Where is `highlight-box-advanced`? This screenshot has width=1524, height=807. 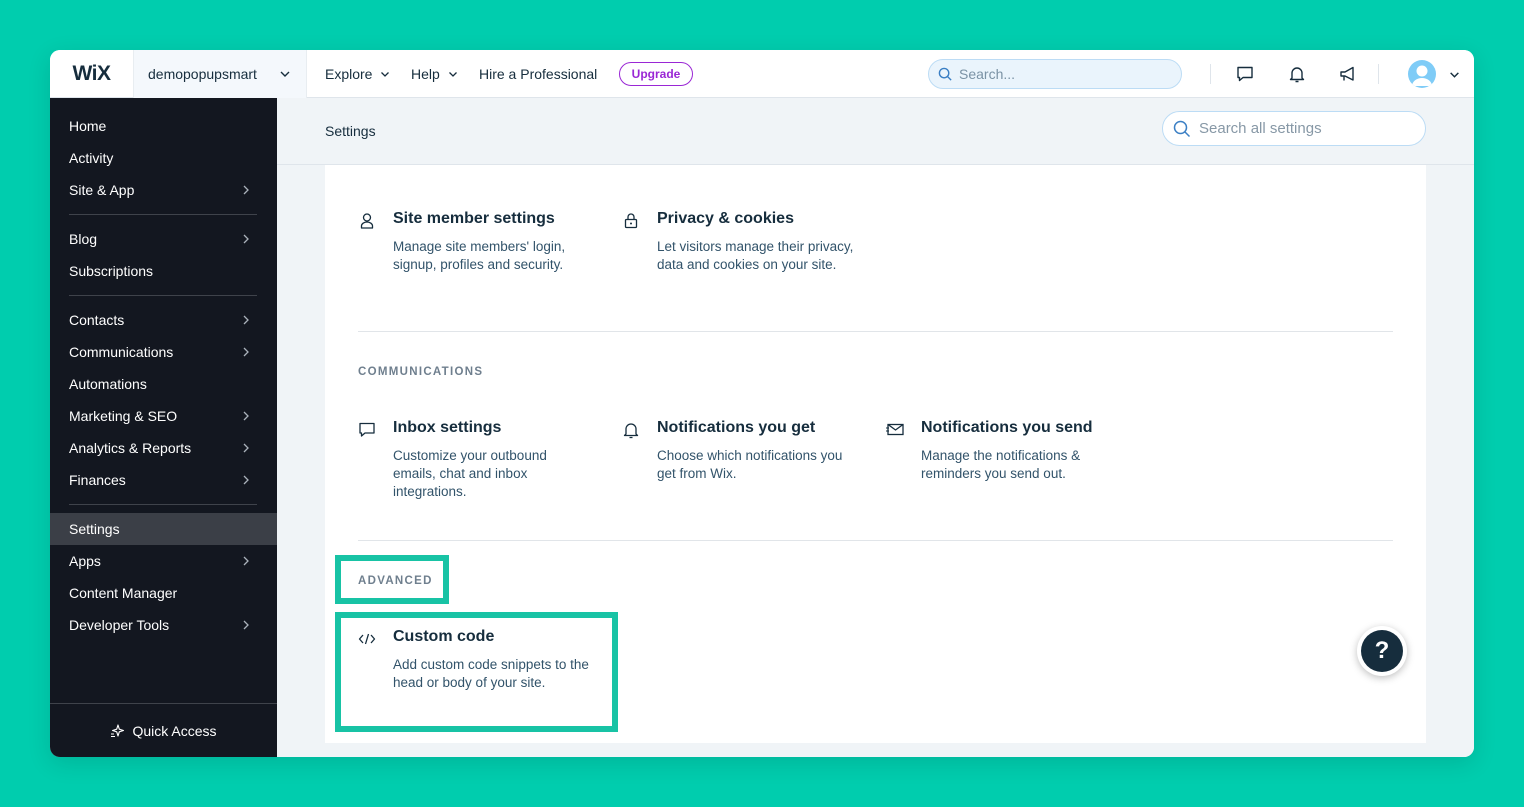 highlight-box-advanced is located at coordinates (392, 579).